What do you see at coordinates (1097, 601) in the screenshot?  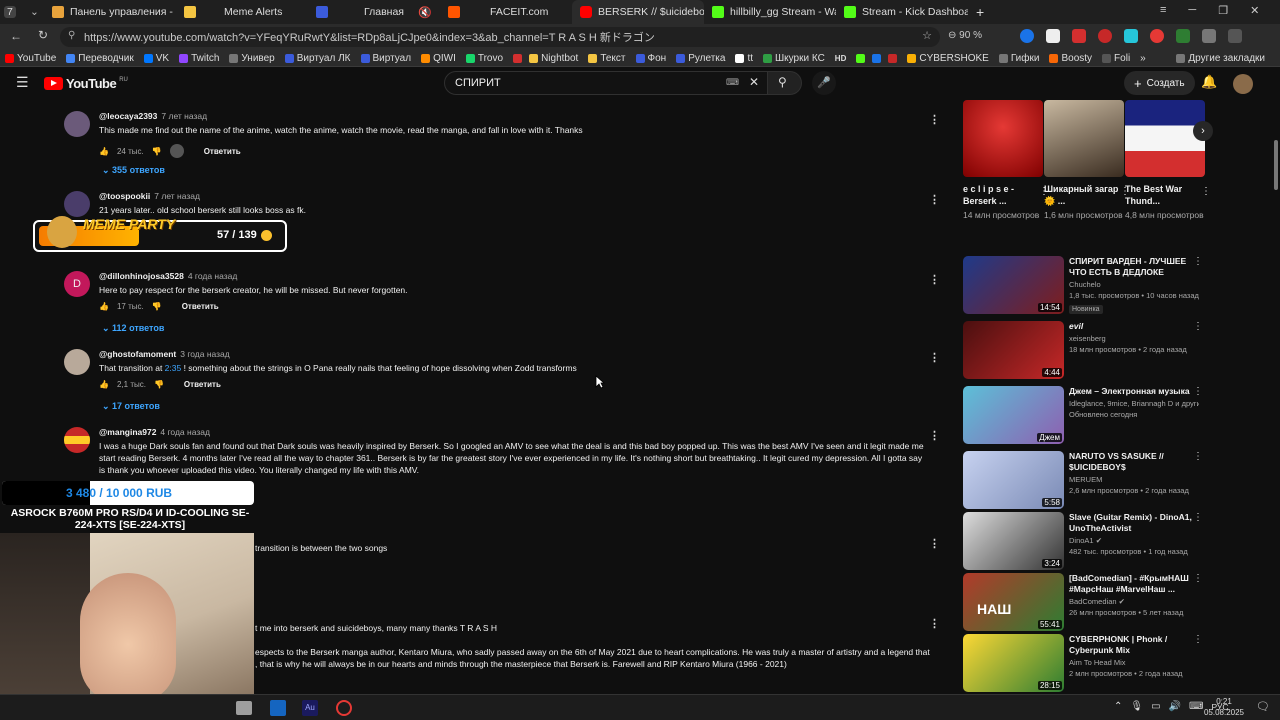 I see `channel-name: BadComedian ✔` at bounding box center [1097, 601].